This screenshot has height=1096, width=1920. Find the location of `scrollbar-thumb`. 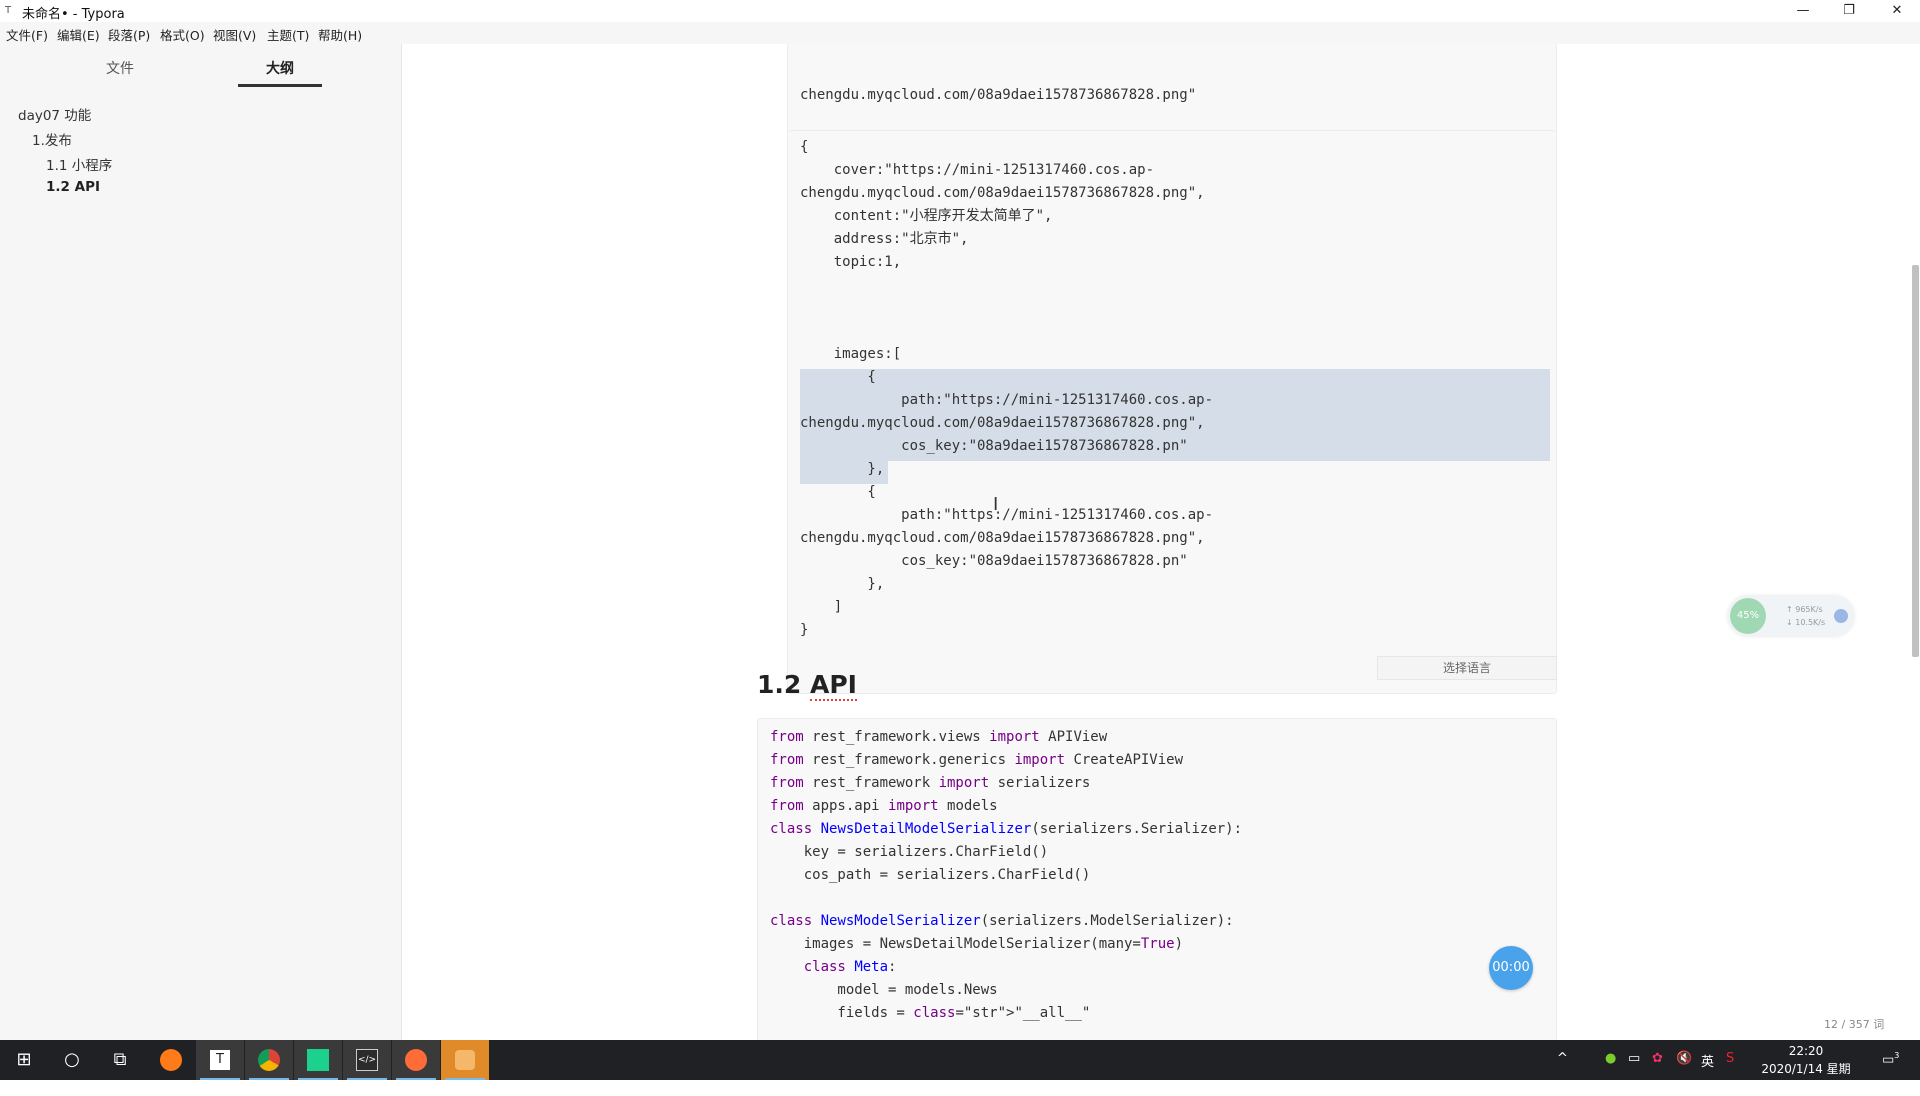

scrollbar-thumb is located at coordinates (1915, 461).